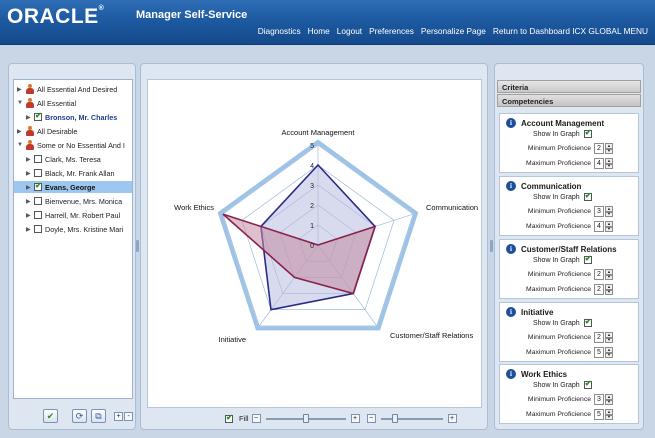  What do you see at coordinates (349, 31) in the screenshot?
I see `logout-link: Logout` at bounding box center [349, 31].